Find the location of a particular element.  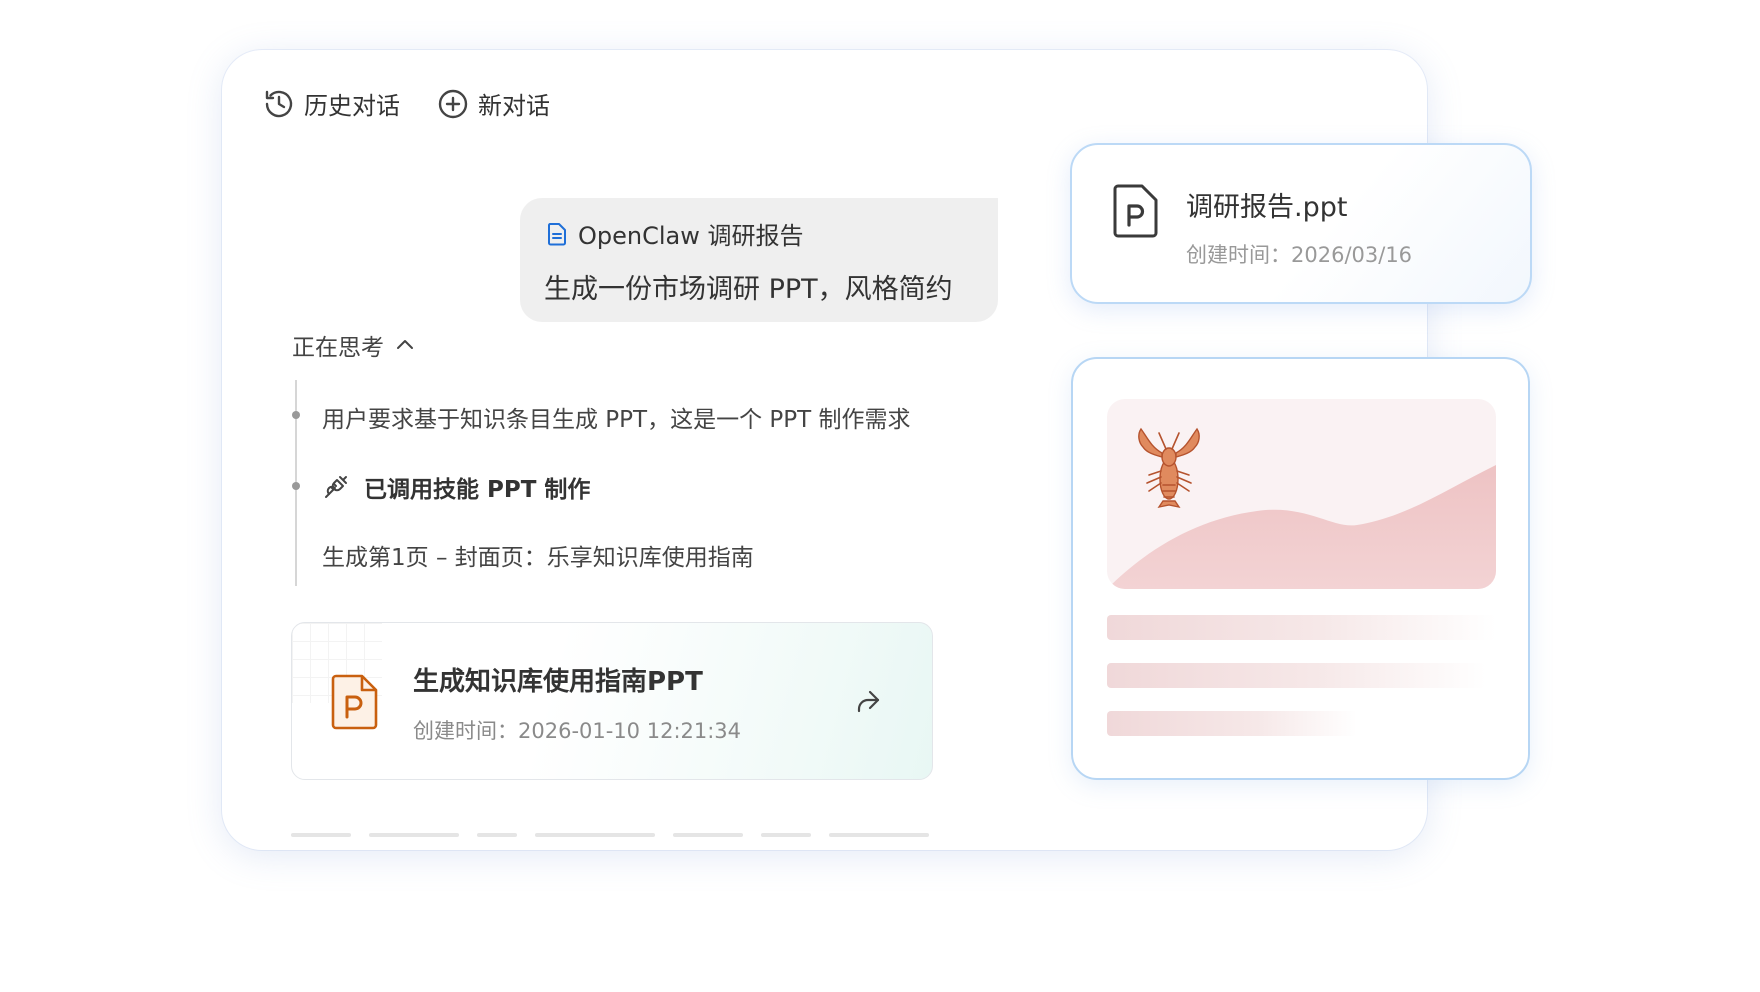

plus-circle-icon is located at coordinates (453, 103).